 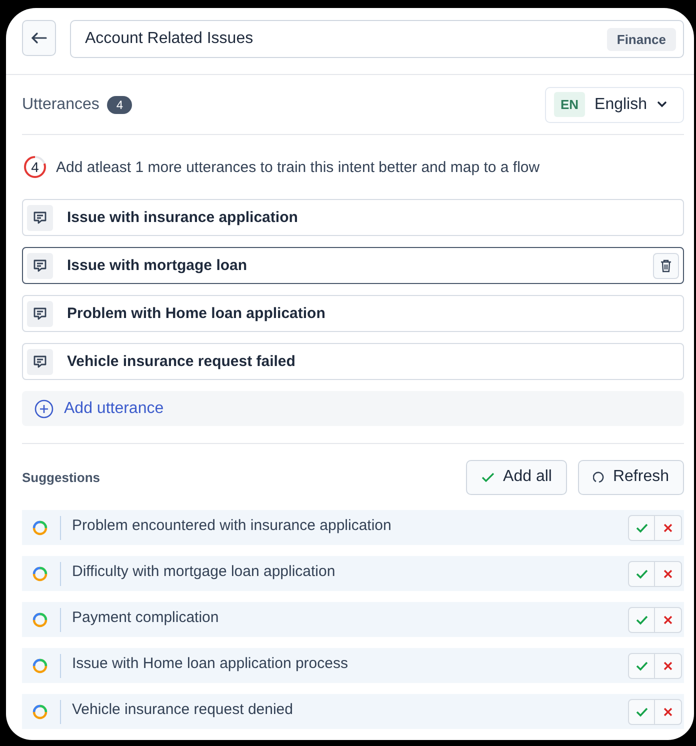 I want to click on utterance-text: Problem with Home loan application, so click(x=196, y=313).